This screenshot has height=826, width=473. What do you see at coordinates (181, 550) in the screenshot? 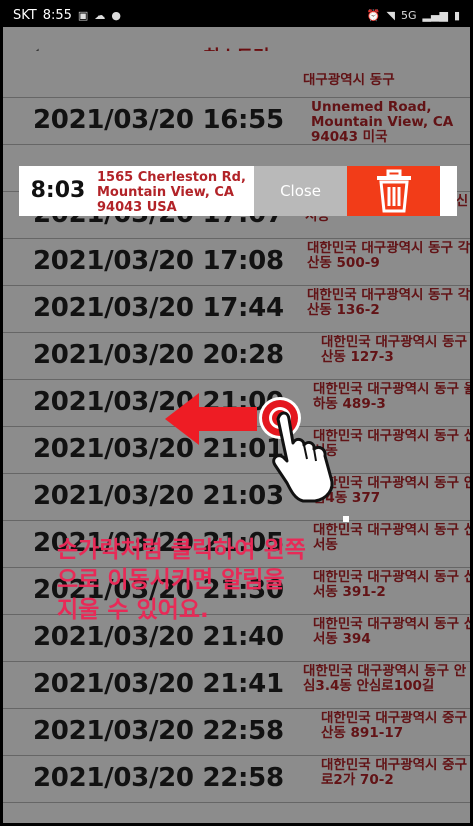
I see `instruction-line: 손가락처럼 클릭하여 왼쪽` at bounding box center [181, 550].